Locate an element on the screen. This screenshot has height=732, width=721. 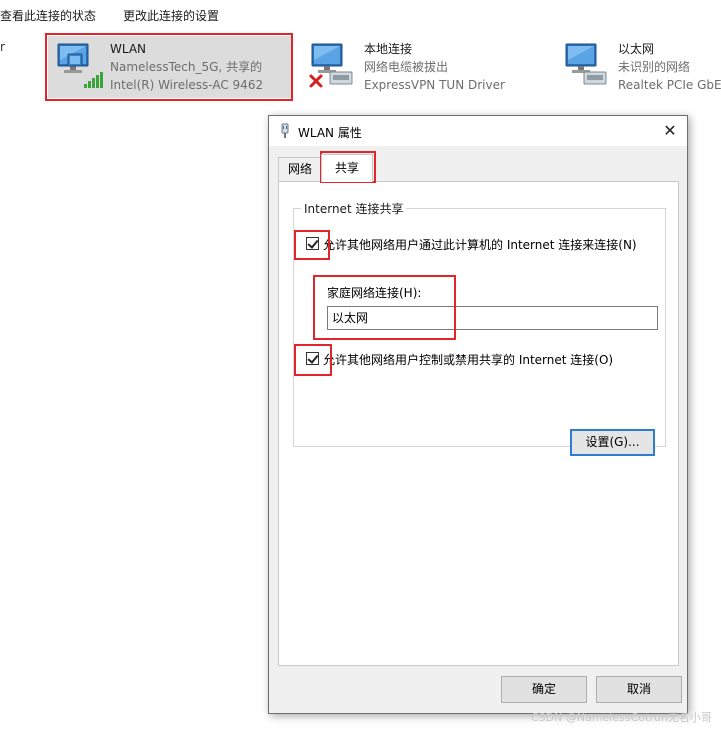
adapter-name: 以太网 is located at coordinates (636, 49).